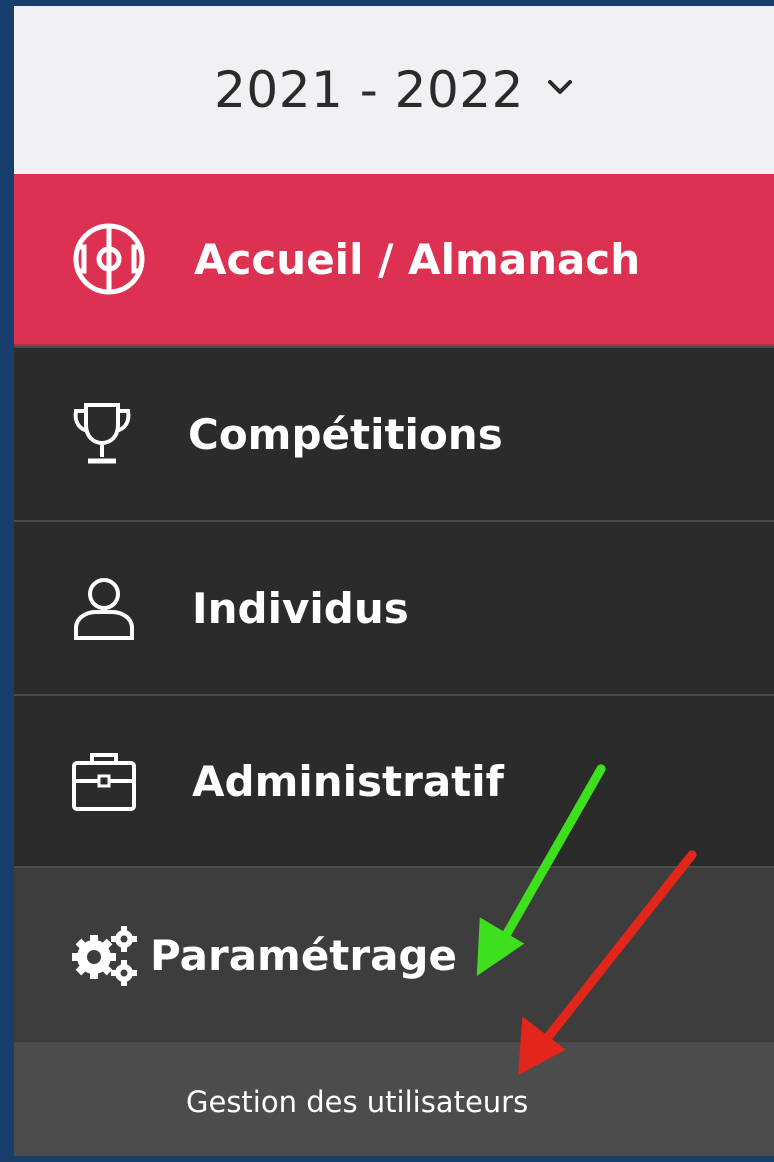 The image size is (774, 1162). What do you see at coordinates (109, 259) in the screenshot?
I see `football-field-icon` at bounding box center [109, 259].